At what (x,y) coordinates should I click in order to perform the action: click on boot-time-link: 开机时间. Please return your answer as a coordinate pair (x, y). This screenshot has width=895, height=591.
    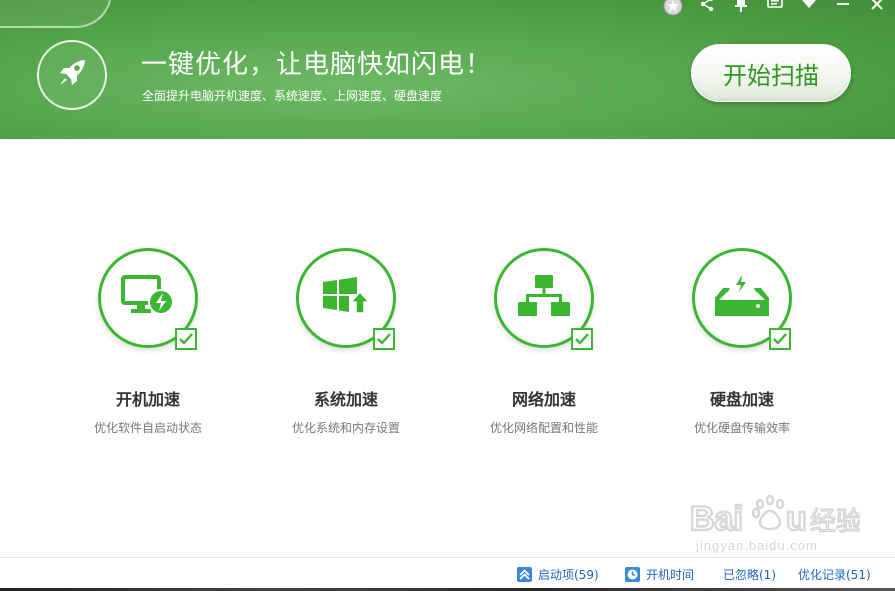
    Looking at the image, I should click on (659, 574).